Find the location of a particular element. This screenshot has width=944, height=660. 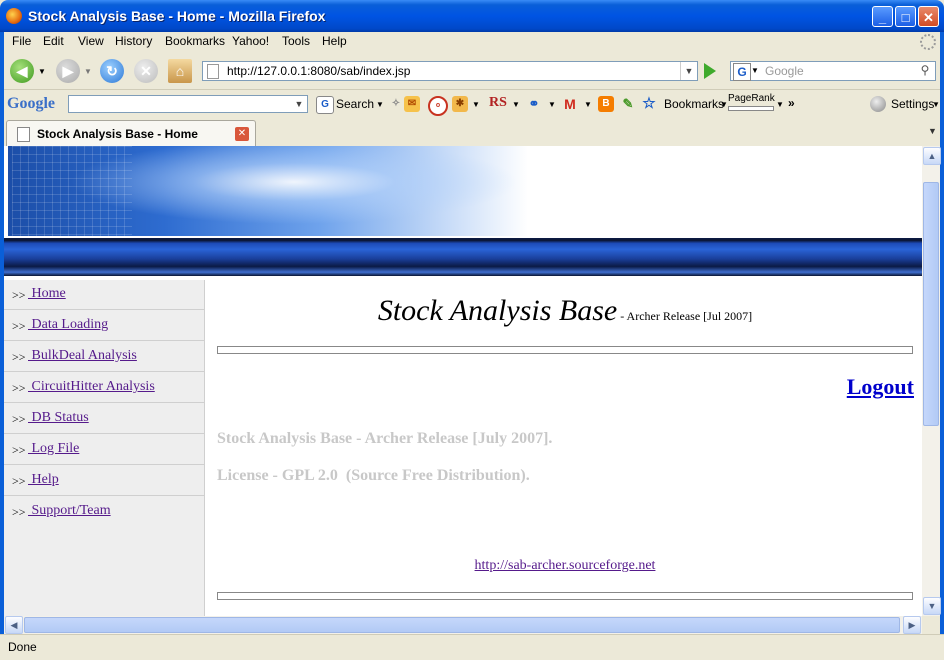

nav-link-circuithitter-analysis: CircuitHitter Analysis is located at coordinates (91, 387).